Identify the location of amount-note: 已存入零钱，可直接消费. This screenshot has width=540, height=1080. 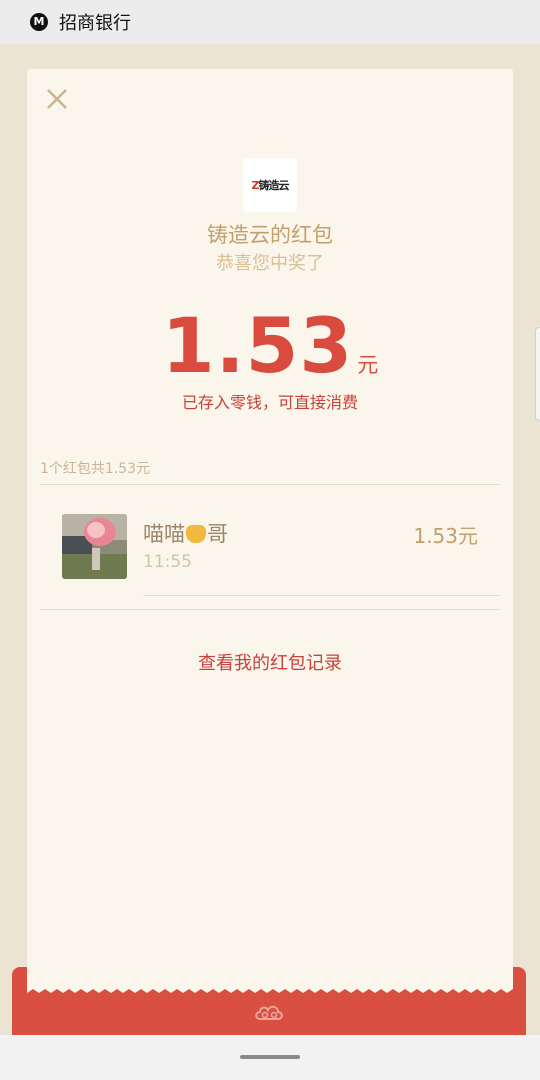
(269, 402).